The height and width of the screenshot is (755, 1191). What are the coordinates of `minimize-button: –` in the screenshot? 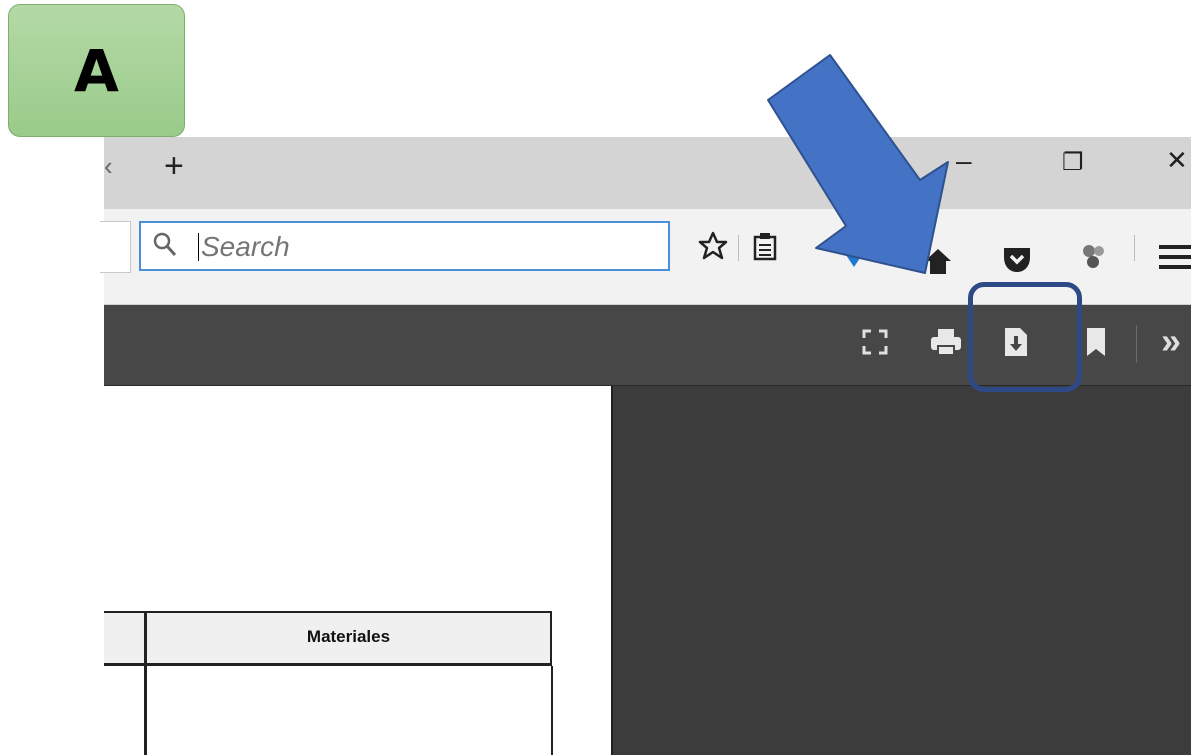 It's located at (964, 161).